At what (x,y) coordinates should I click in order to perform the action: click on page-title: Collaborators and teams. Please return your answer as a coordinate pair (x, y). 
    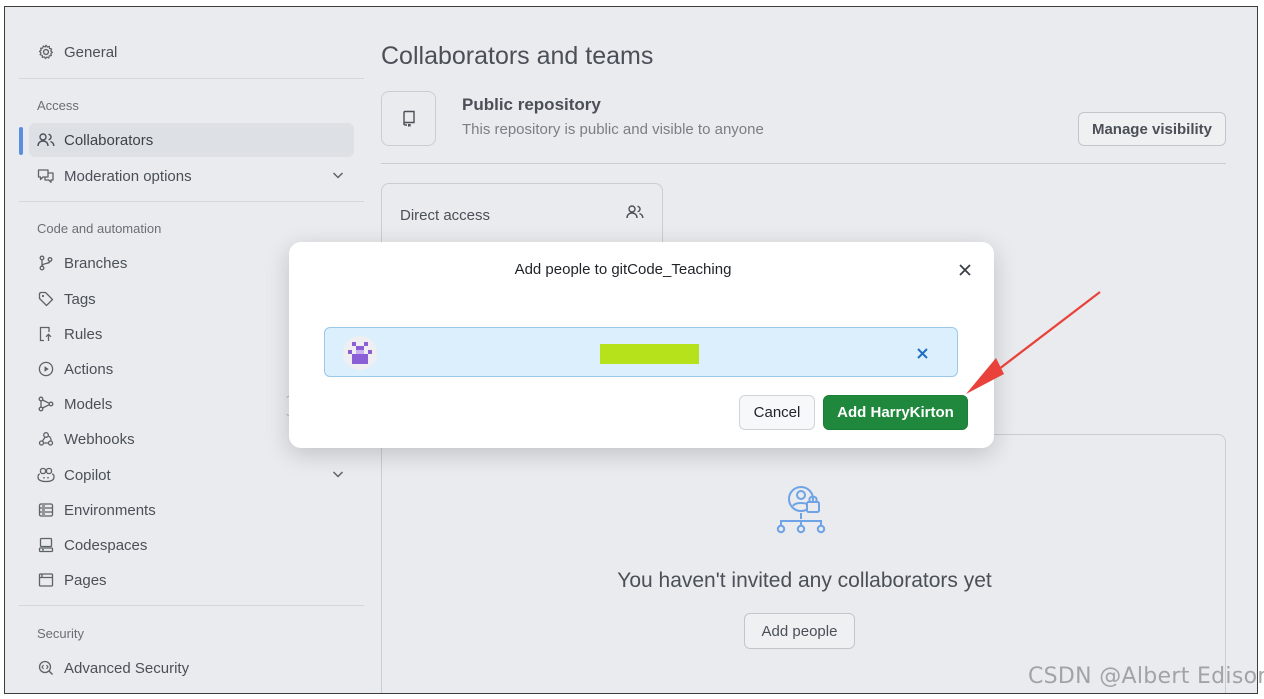
    Looking at the image, I should click on (517, 56).